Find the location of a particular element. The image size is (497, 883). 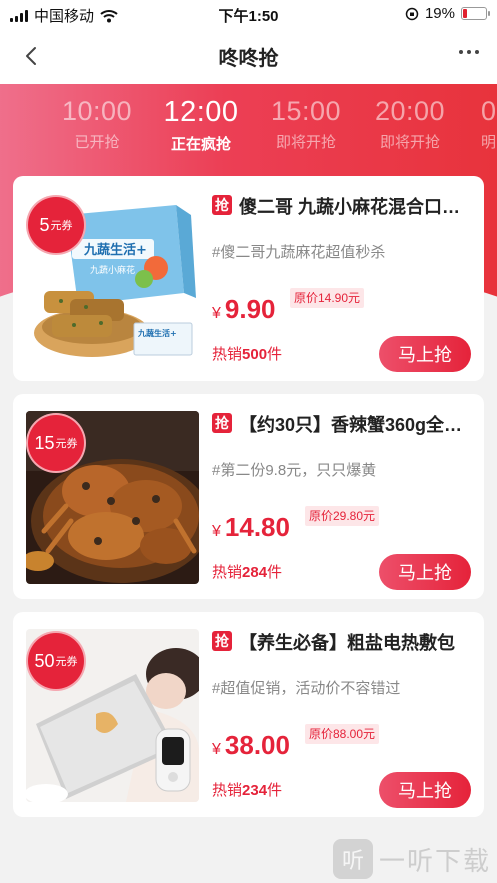

status-bar: 中国移动 下午1:50 19% is located at coordinates (248, 14).